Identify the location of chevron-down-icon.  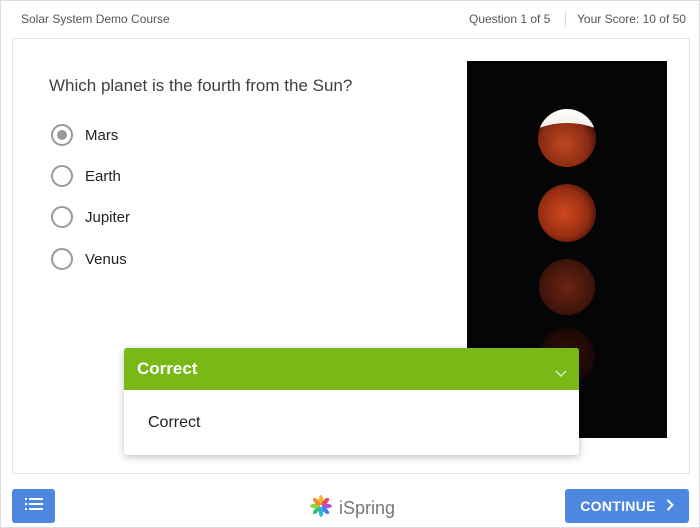
(561, 373).